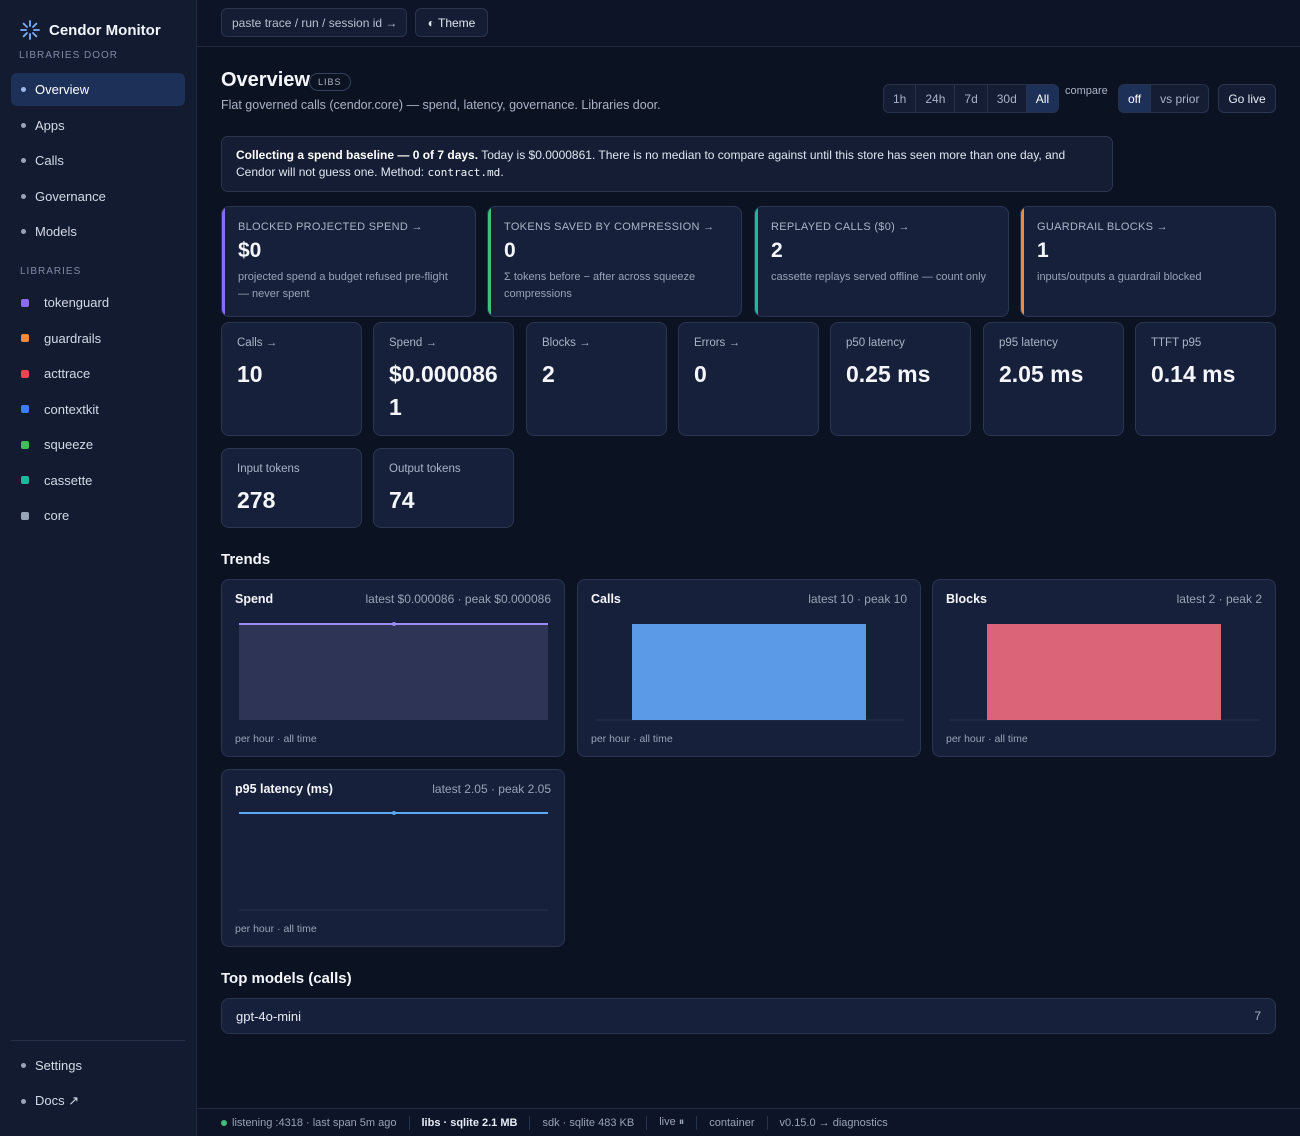 The image size is (1300, 1136). Describe the element at coordinates (50, 125) in the screenshot. I see `nav-item-label: Apps` at that location.